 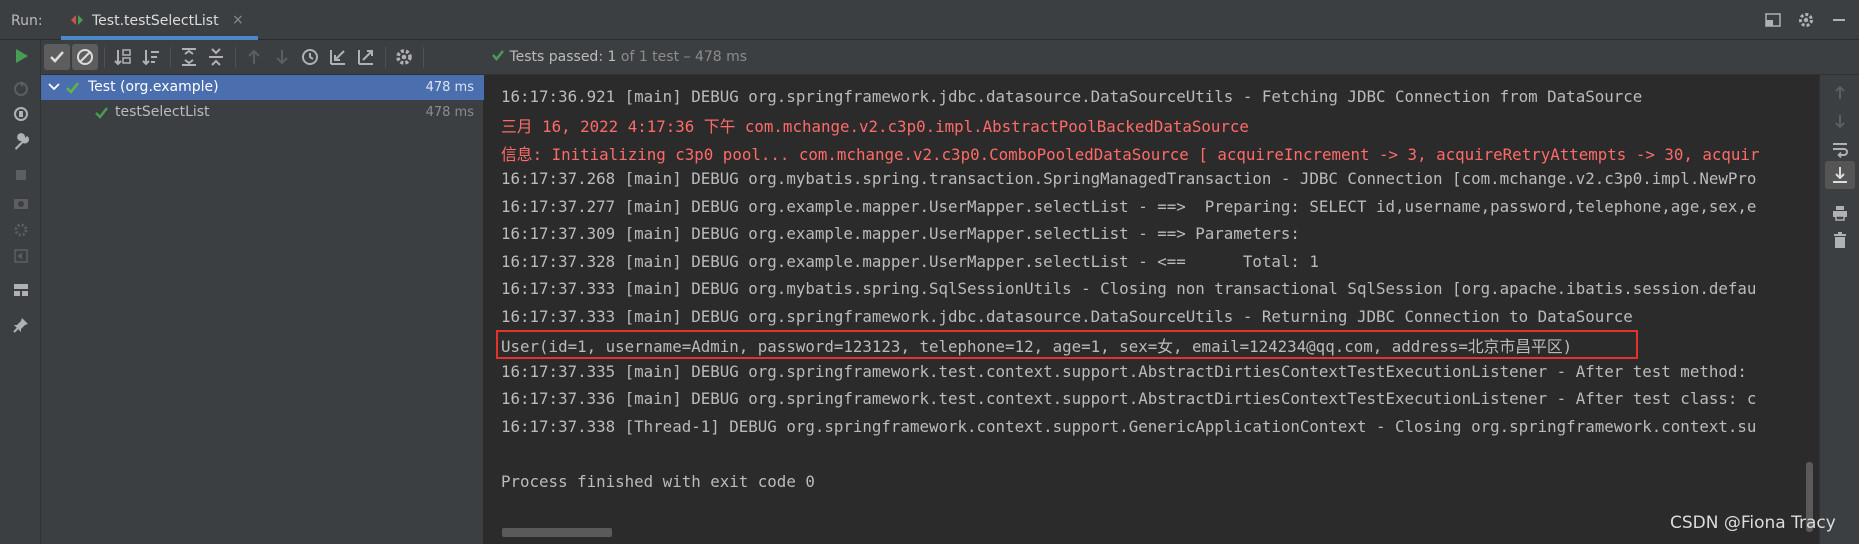 What do you see at coordinates (619, 56) in the screenshot?
I see `test-status-summary: Tests passed: 1 of 1 test – 478 ms` at bounding box center [619, 56].